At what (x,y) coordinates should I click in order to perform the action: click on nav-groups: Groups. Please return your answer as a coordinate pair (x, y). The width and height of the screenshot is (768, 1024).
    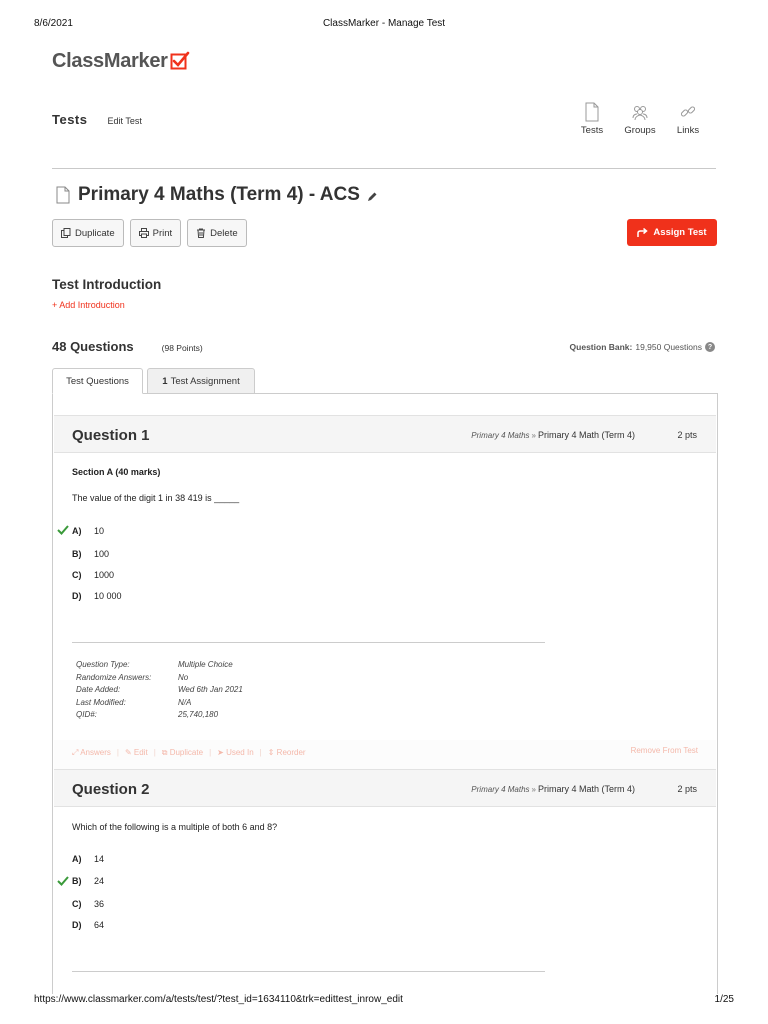
    Looking at the image, I should click on (640, 119).